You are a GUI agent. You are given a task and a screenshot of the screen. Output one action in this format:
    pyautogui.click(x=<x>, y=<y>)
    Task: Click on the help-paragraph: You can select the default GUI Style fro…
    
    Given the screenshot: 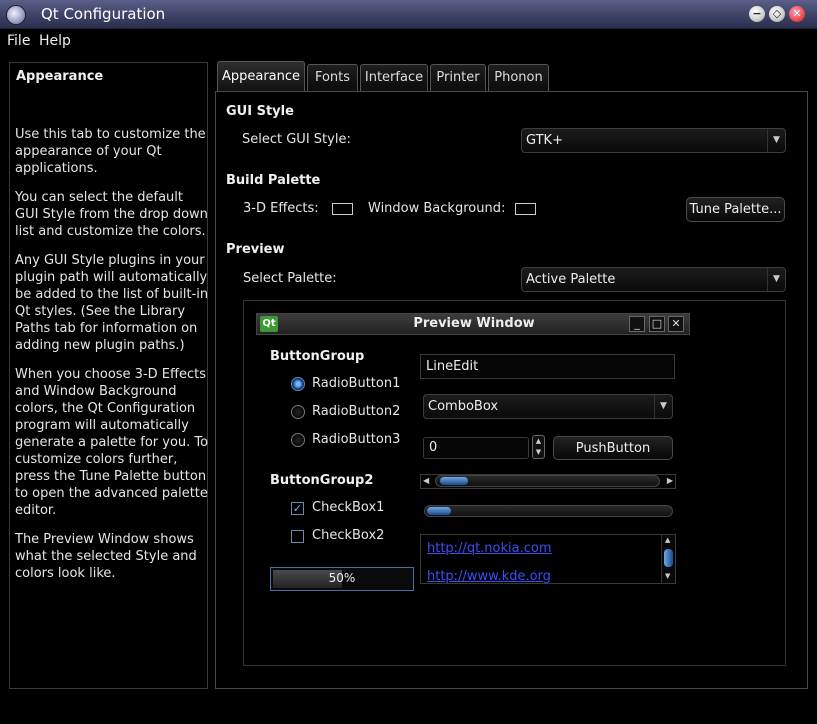 What is the action you would take?
    pyautogui.click(x=111, y=214)
    